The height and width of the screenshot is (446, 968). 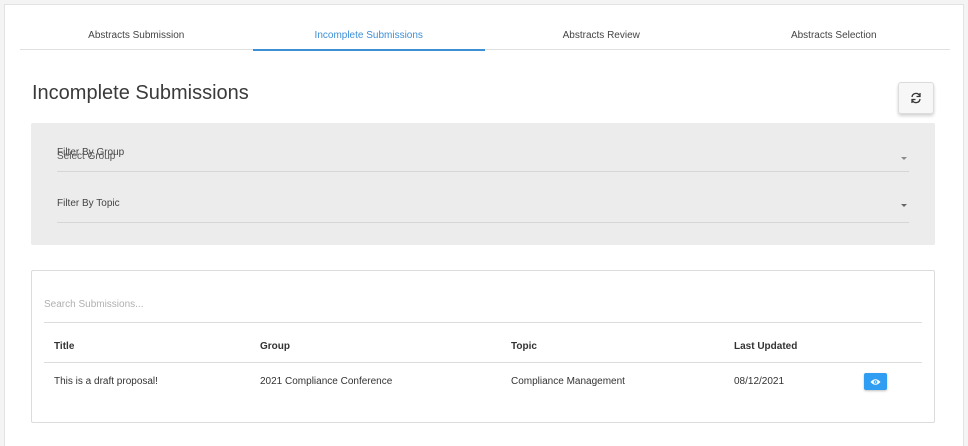 I want to click on tab-abstracts-selection: Abstracts Selection, so click(x=834, y=37).